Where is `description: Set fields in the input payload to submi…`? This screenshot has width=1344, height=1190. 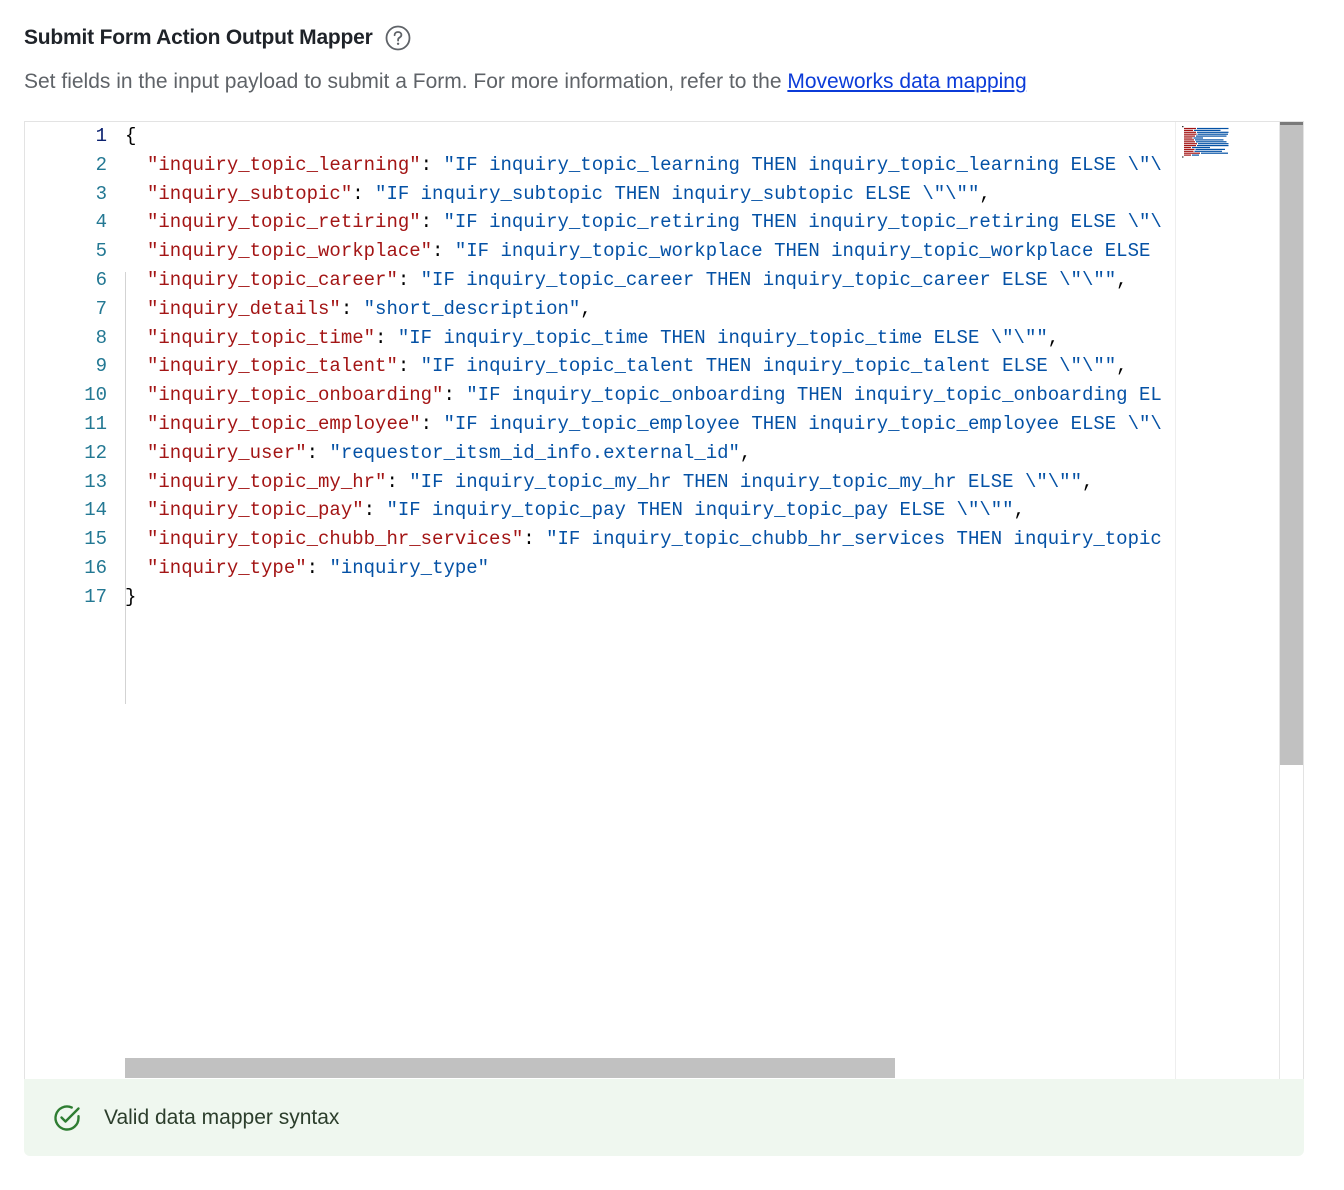 description: Set fields in the input payload to submi… is located at coordinates (525, 82).